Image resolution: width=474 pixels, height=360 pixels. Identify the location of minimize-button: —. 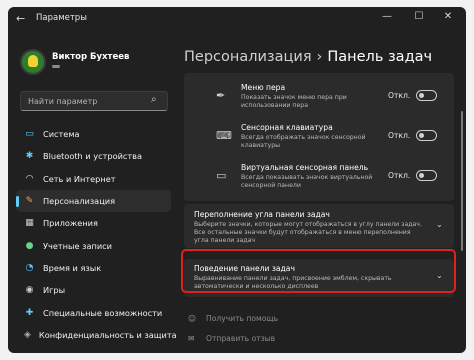
(387, 16).